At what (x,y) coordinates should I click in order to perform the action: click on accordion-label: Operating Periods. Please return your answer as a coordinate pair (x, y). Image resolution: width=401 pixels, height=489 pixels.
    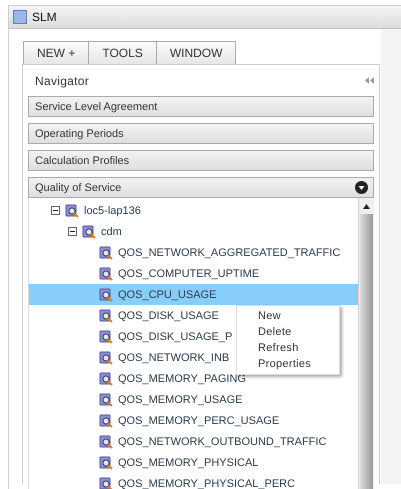
    Looking at the image, I should click on (79, 134).